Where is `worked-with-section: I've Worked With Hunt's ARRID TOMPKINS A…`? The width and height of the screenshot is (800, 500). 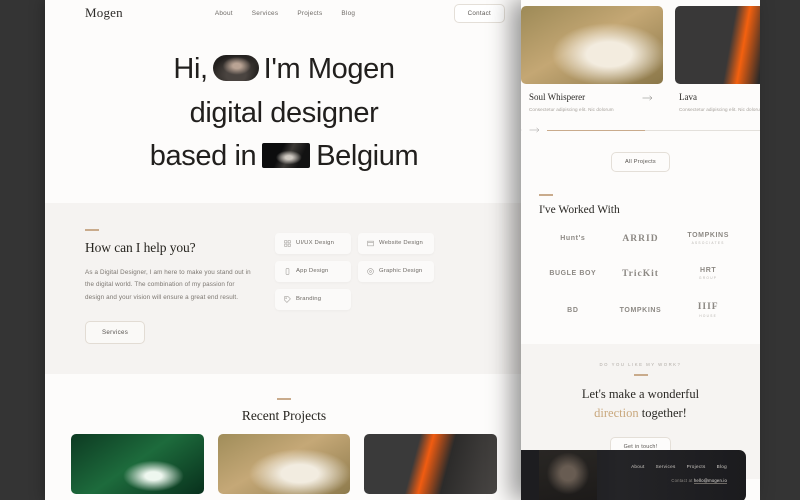 worked-with-section: I've Worked With Hunt's ARRID TOMPKINS A… is located at coordinates (640, 245).